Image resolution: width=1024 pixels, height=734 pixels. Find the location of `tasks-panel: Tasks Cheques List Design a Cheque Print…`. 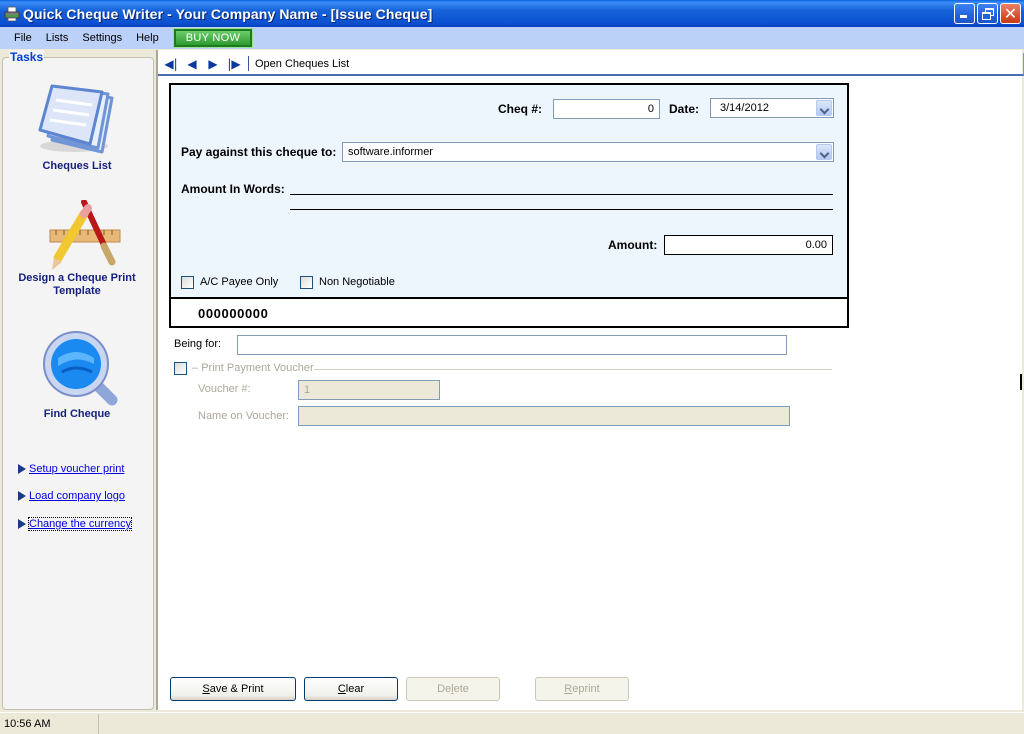

tasks-panel: Tasks Cheques List Design a Cheque Print… is located at coordinates (78, 380).